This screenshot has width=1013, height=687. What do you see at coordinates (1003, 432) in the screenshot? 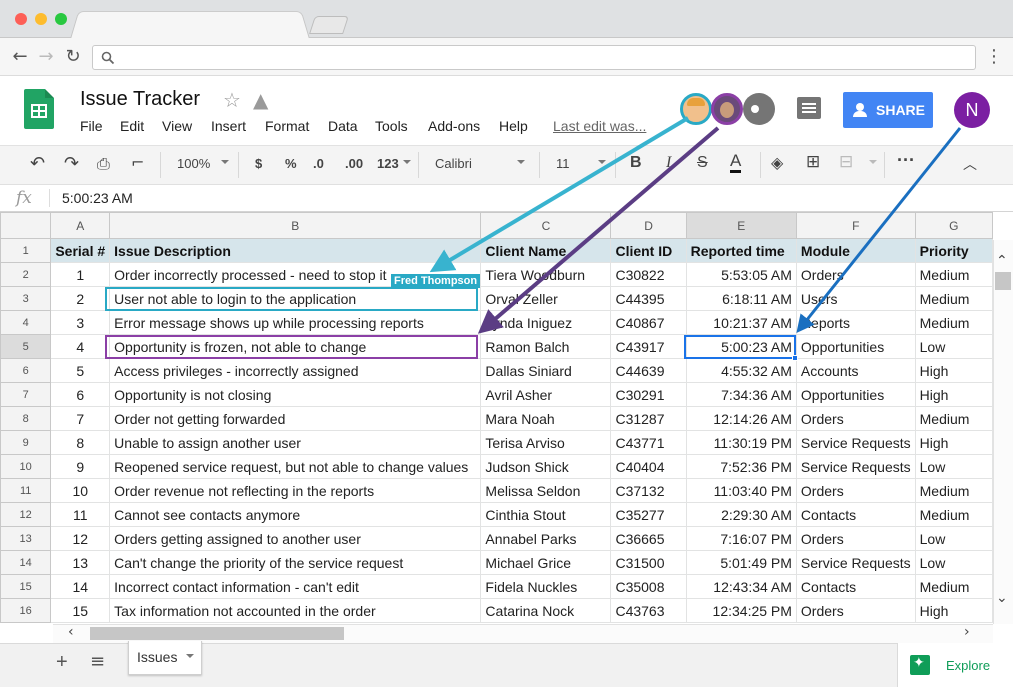
I see `vertical-scrollbar` at bounding box center [1003, 432].